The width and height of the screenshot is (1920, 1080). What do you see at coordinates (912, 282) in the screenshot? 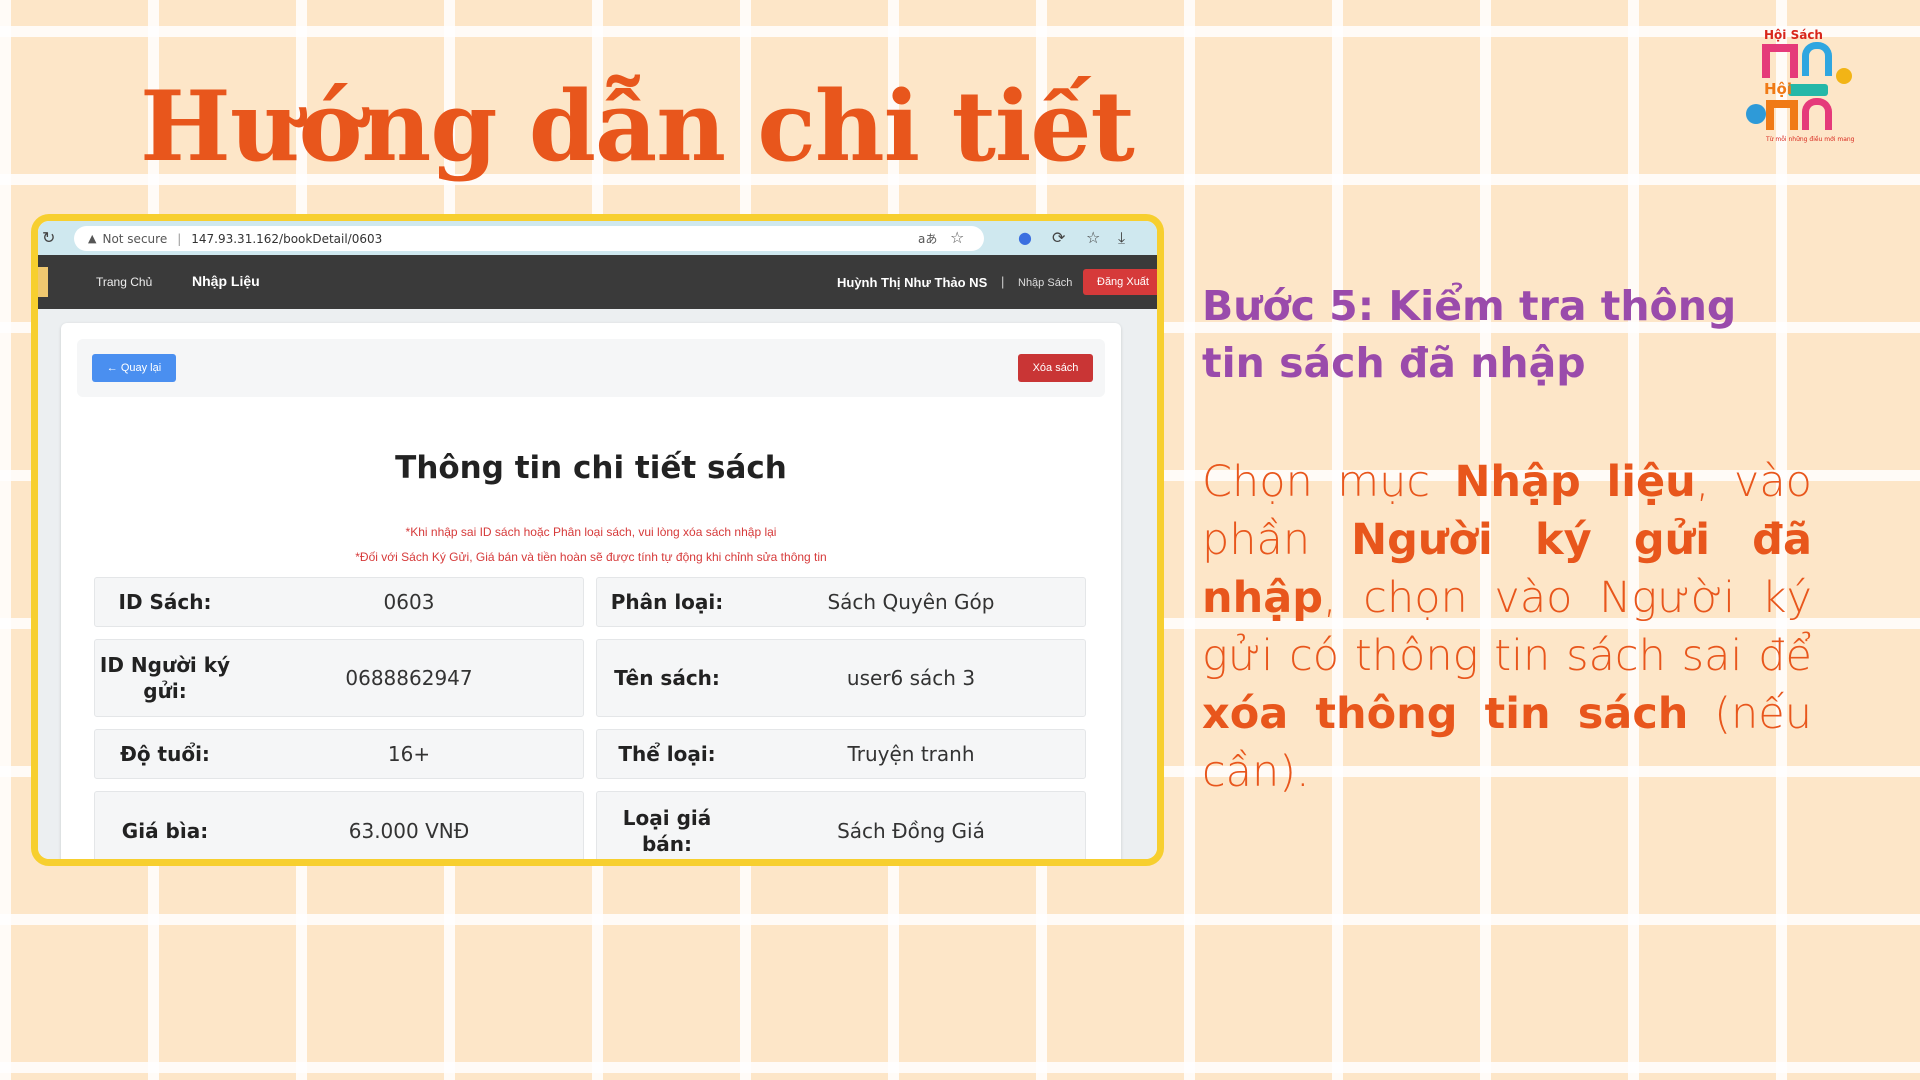
I see `user-name: Huỳnh Thị Như Thảo NS` at bounding box center [912, 282].